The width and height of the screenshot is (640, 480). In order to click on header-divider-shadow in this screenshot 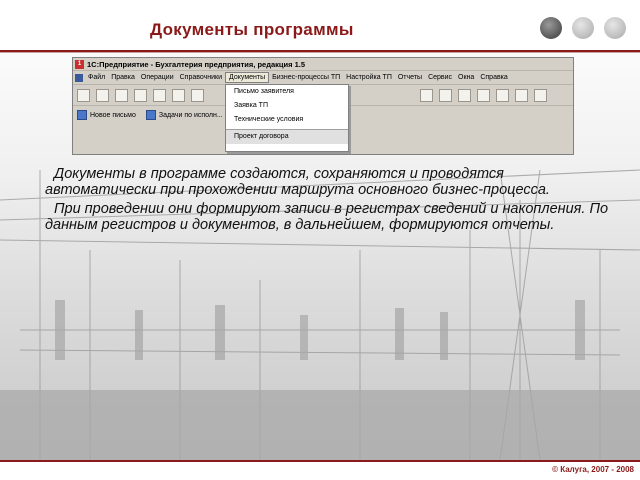, I will do `click(320, 52)`.